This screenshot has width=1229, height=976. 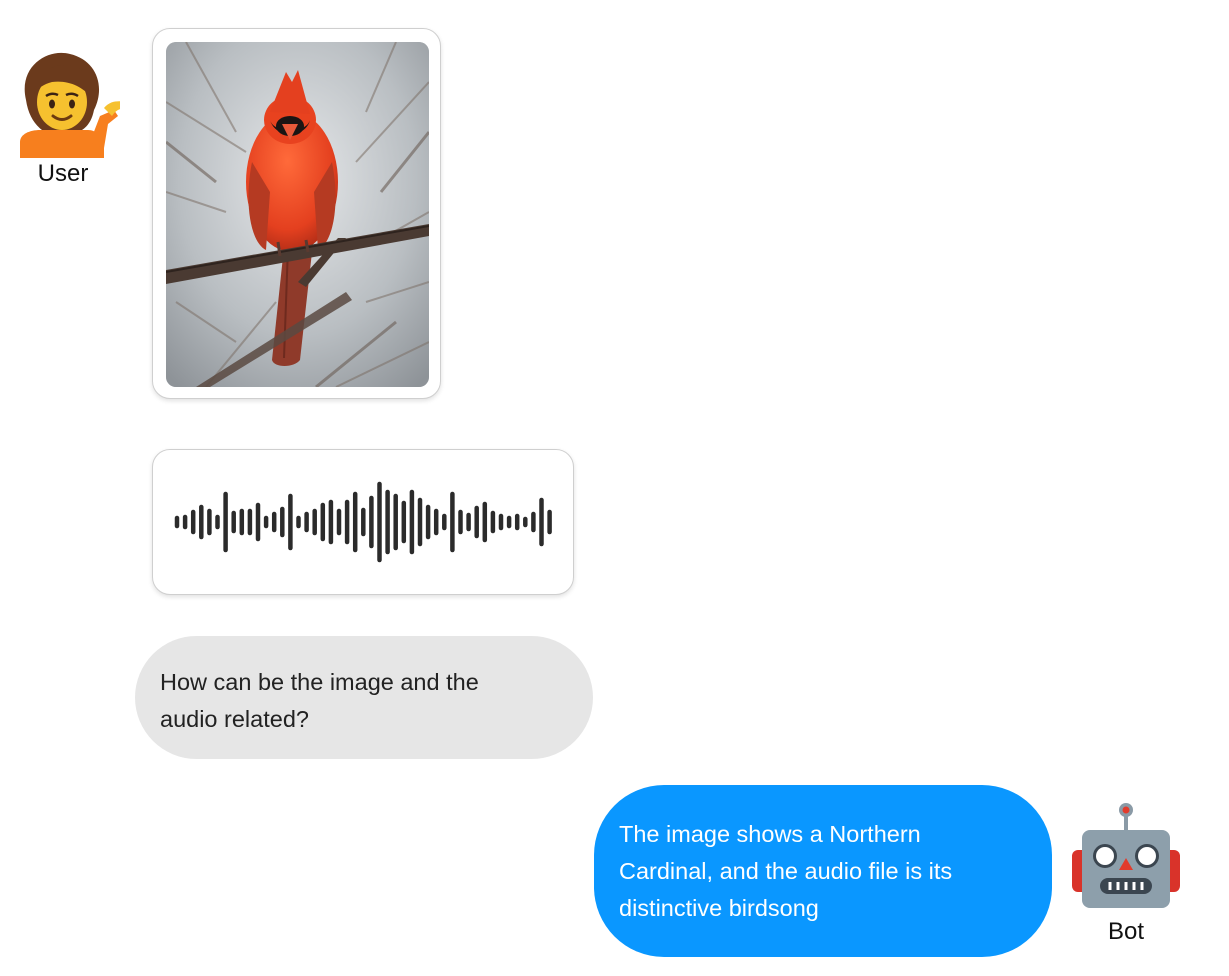 I want to click on northern-cardinal-photo, so click(x=297, y=214).